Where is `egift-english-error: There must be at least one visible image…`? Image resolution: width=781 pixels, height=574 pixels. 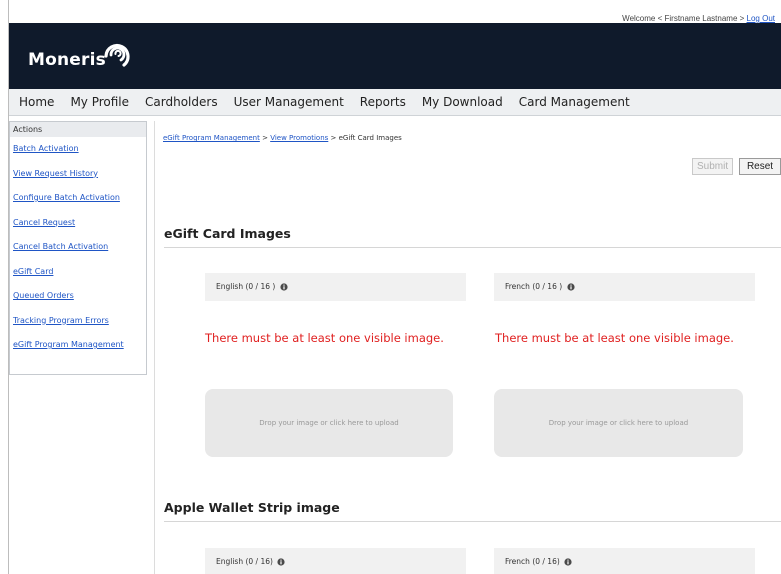
egift-english-error: There must be at least one visible image… is located at coordinates (324, 338).